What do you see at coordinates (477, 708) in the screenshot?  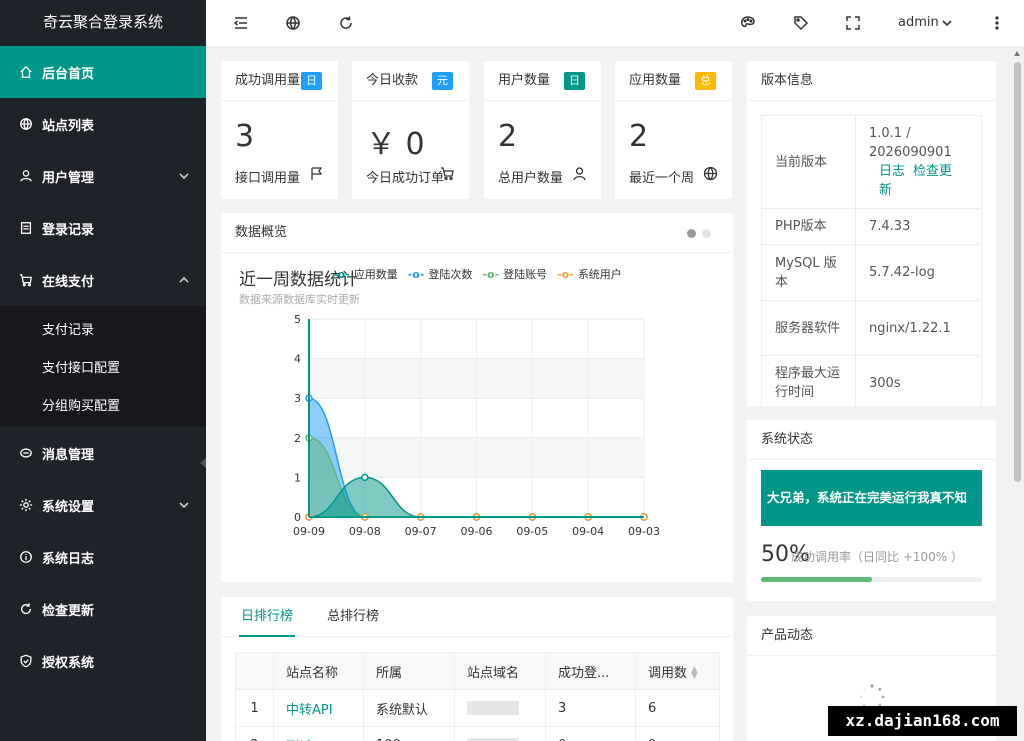 I see `table-row: 1 中转API 系统默认 3 6` at bounding box center [477, 708].